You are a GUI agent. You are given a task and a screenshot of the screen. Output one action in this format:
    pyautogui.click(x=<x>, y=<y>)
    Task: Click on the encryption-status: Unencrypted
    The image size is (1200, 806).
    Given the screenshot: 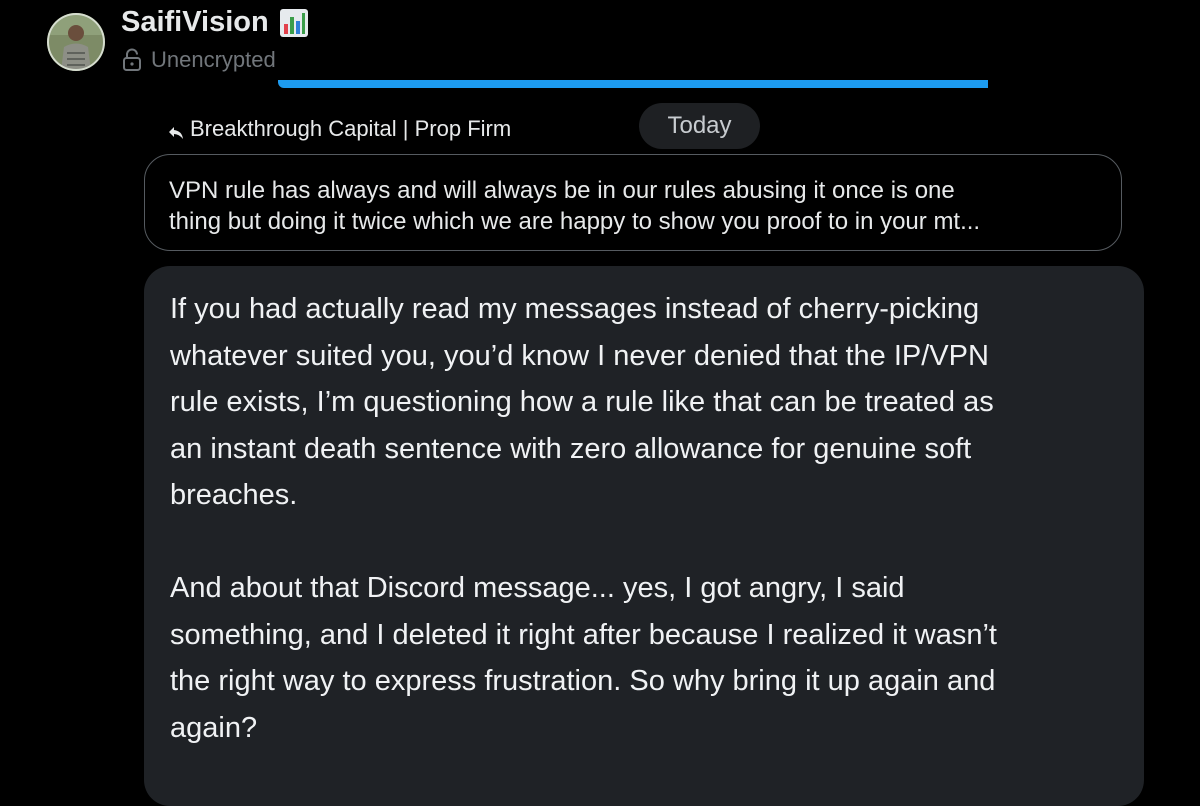 What is the action you would take?
    pyautogui.click(x=198, y=60)
    